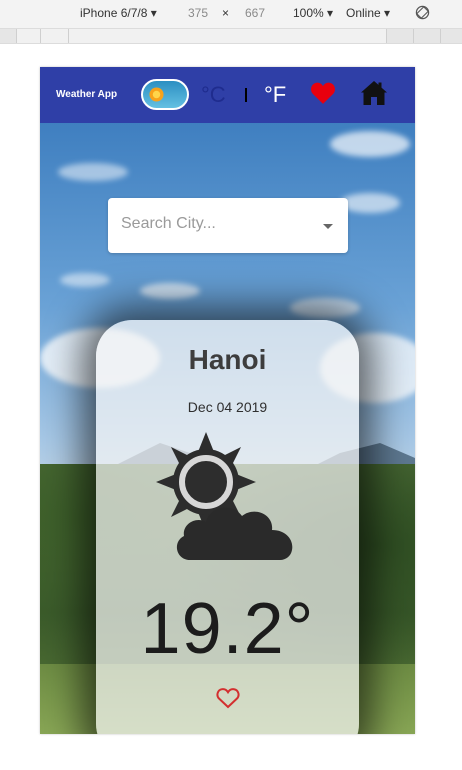 The width and height of the screenshot is (462, 770). I want to click on app-title: Weather App, so click(87, 94).